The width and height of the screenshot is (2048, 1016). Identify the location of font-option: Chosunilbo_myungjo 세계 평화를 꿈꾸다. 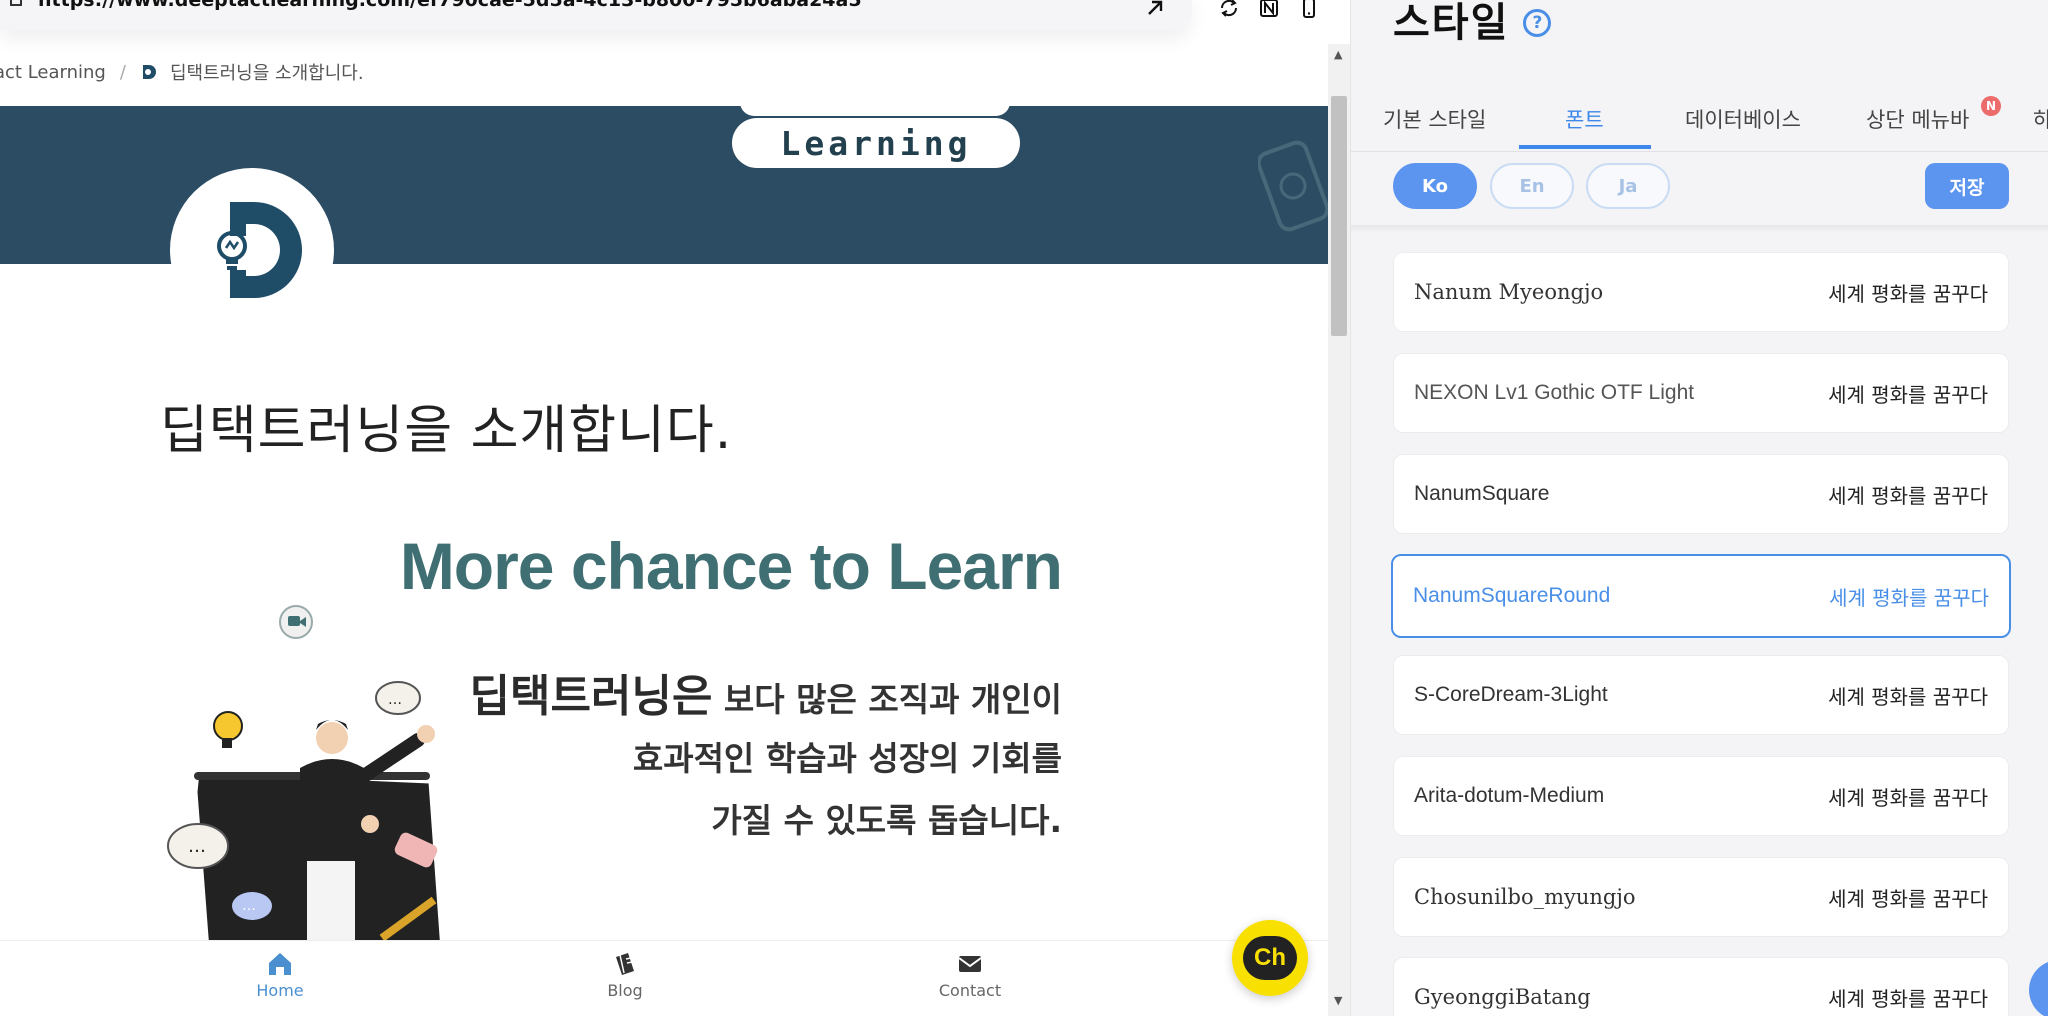
(1701, 897).